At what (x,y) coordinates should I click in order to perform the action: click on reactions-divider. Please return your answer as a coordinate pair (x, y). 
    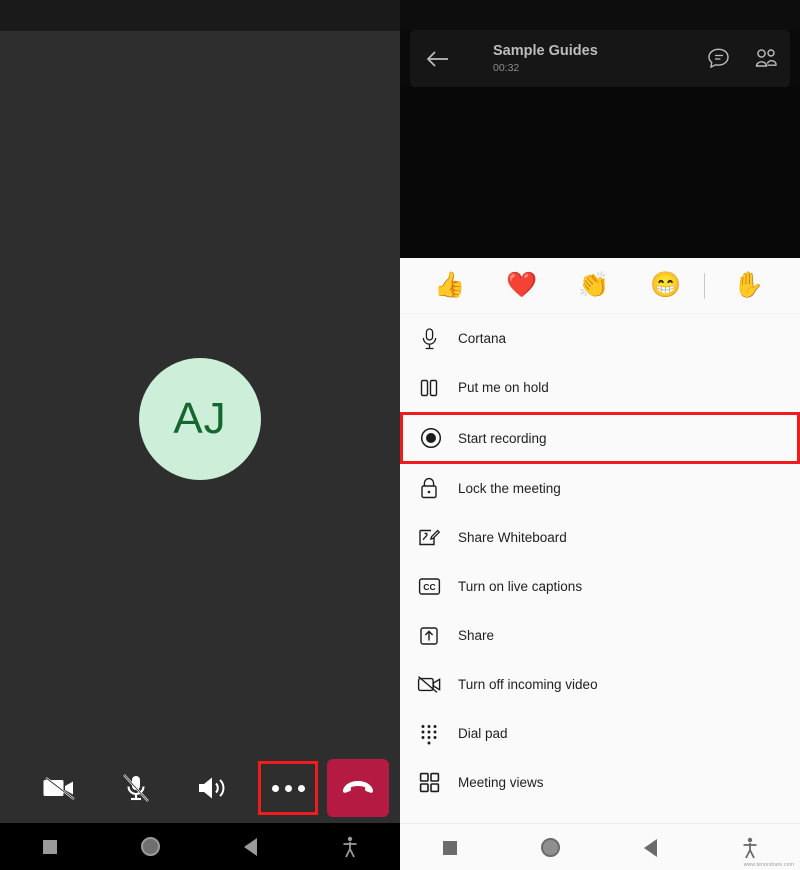
    Looking at the image, I should click on (704, 285).